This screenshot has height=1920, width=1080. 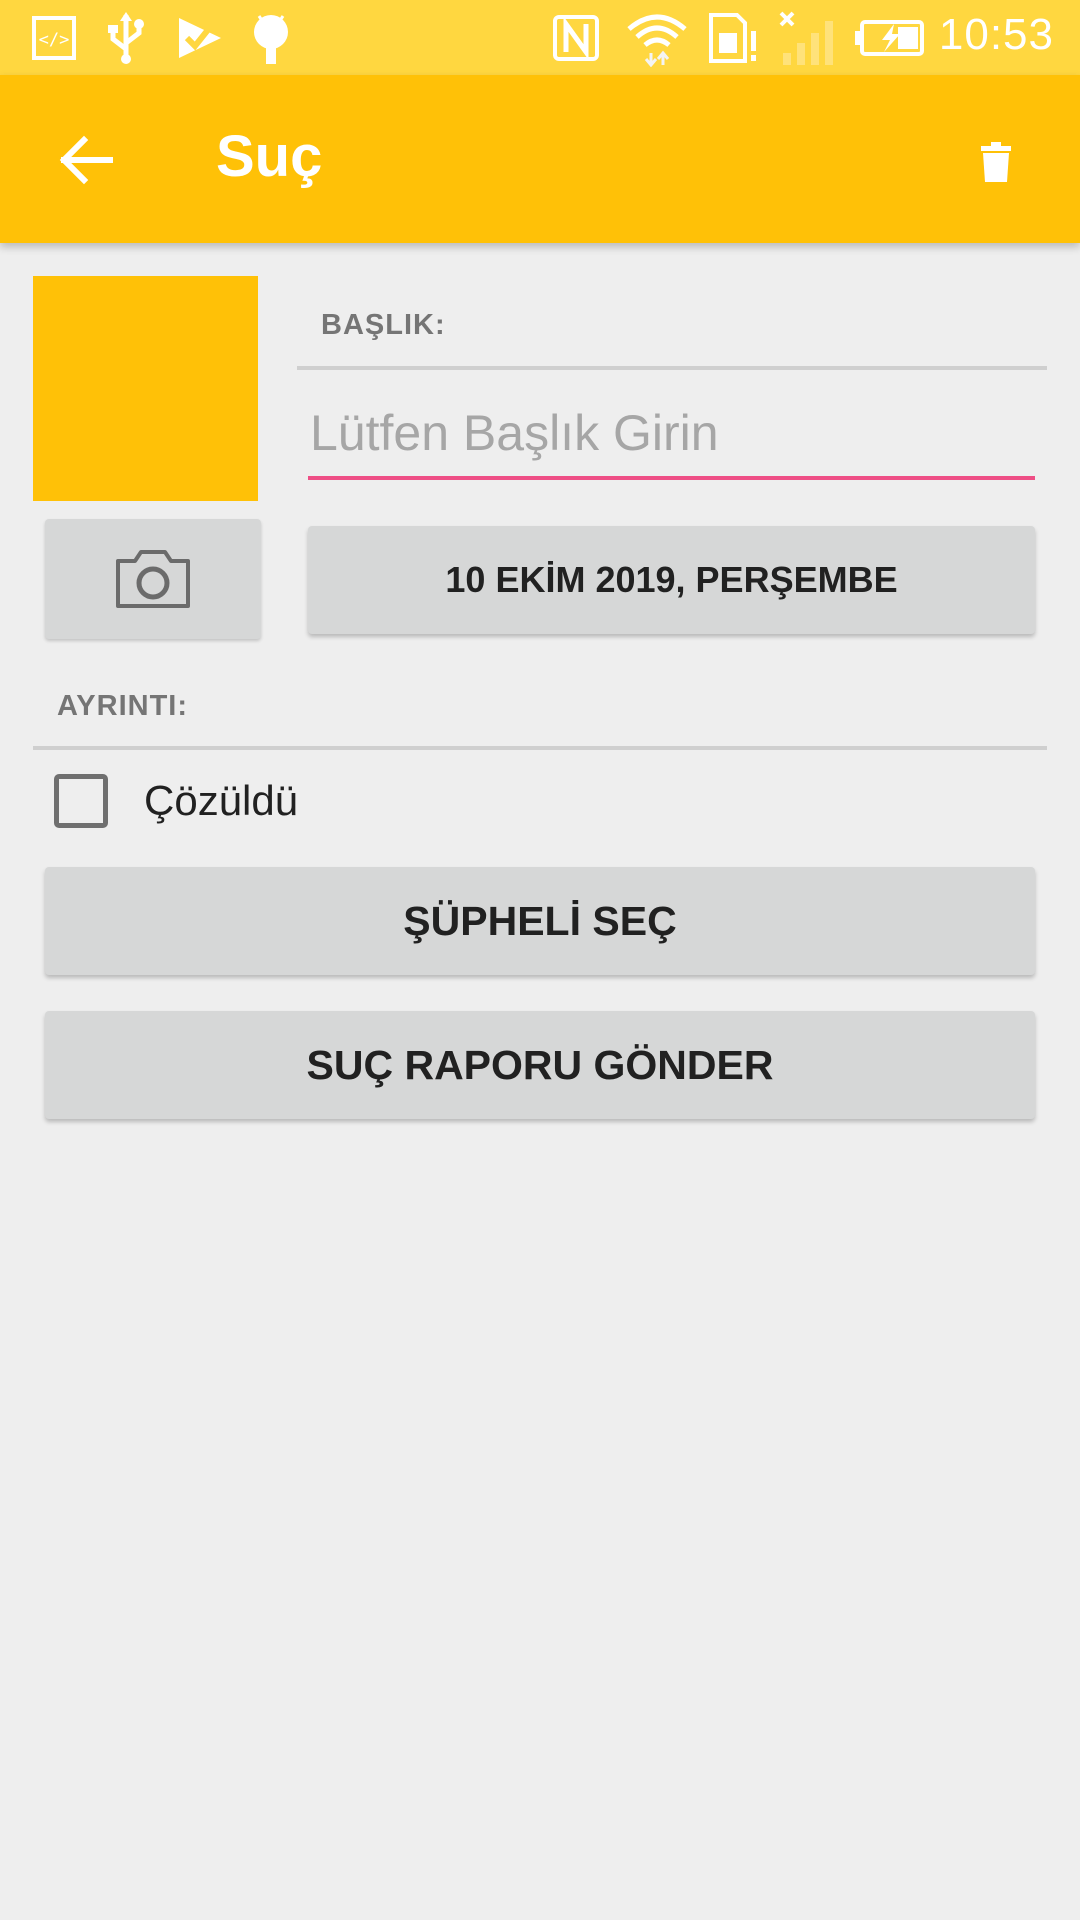 What do you see at coordinates (671, 440) in the screenshot?
I see `title-input` at bounding box center [671, 440].